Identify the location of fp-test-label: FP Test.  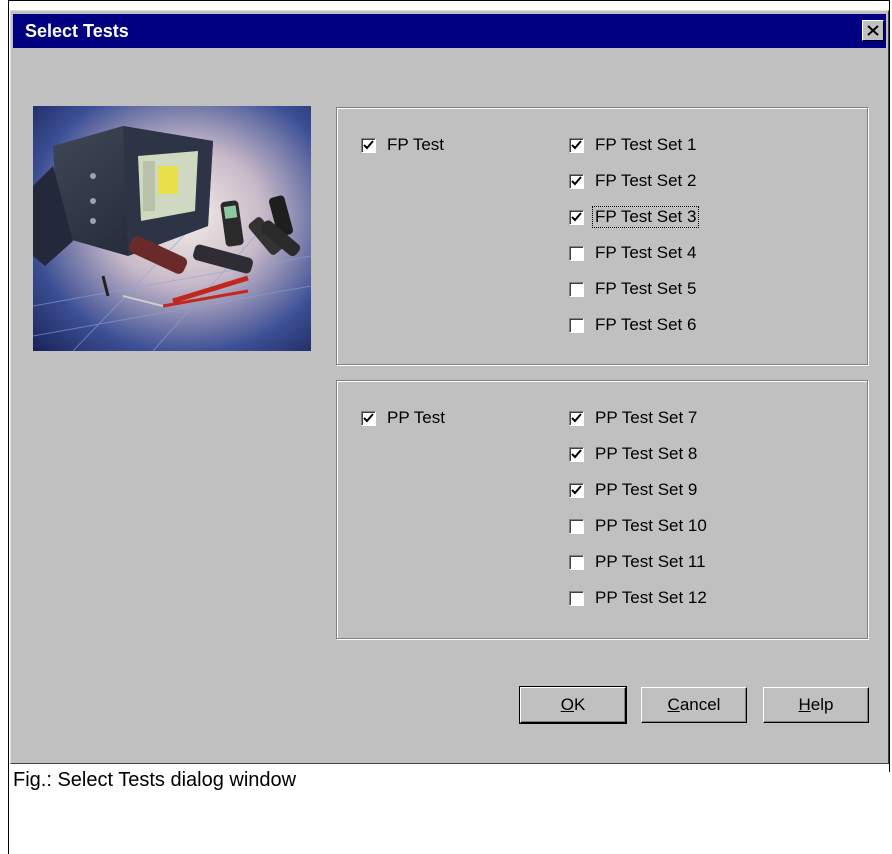
(416, 144).